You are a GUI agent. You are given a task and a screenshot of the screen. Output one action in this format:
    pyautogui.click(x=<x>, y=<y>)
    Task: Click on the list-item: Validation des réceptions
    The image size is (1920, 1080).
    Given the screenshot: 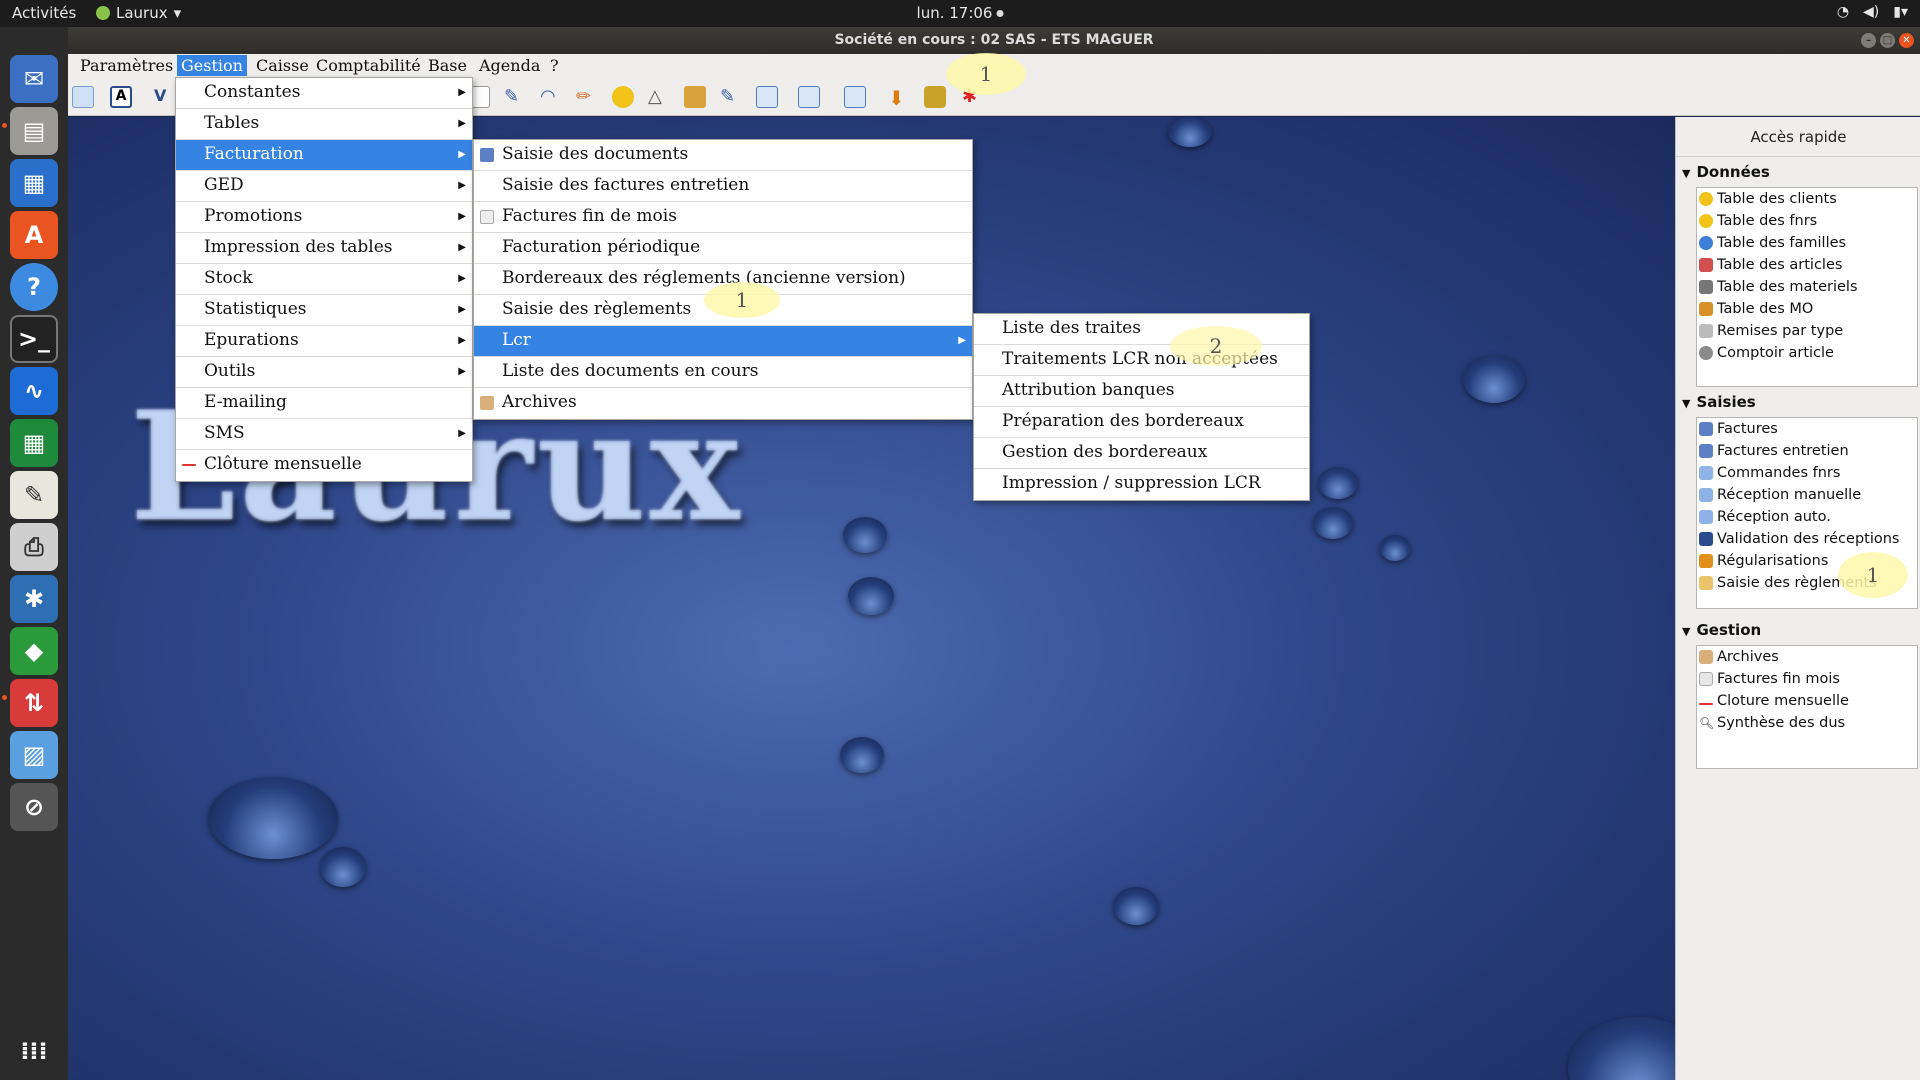 What is the action you would take?
    pyautogui.click(x=1807, y=539)
    